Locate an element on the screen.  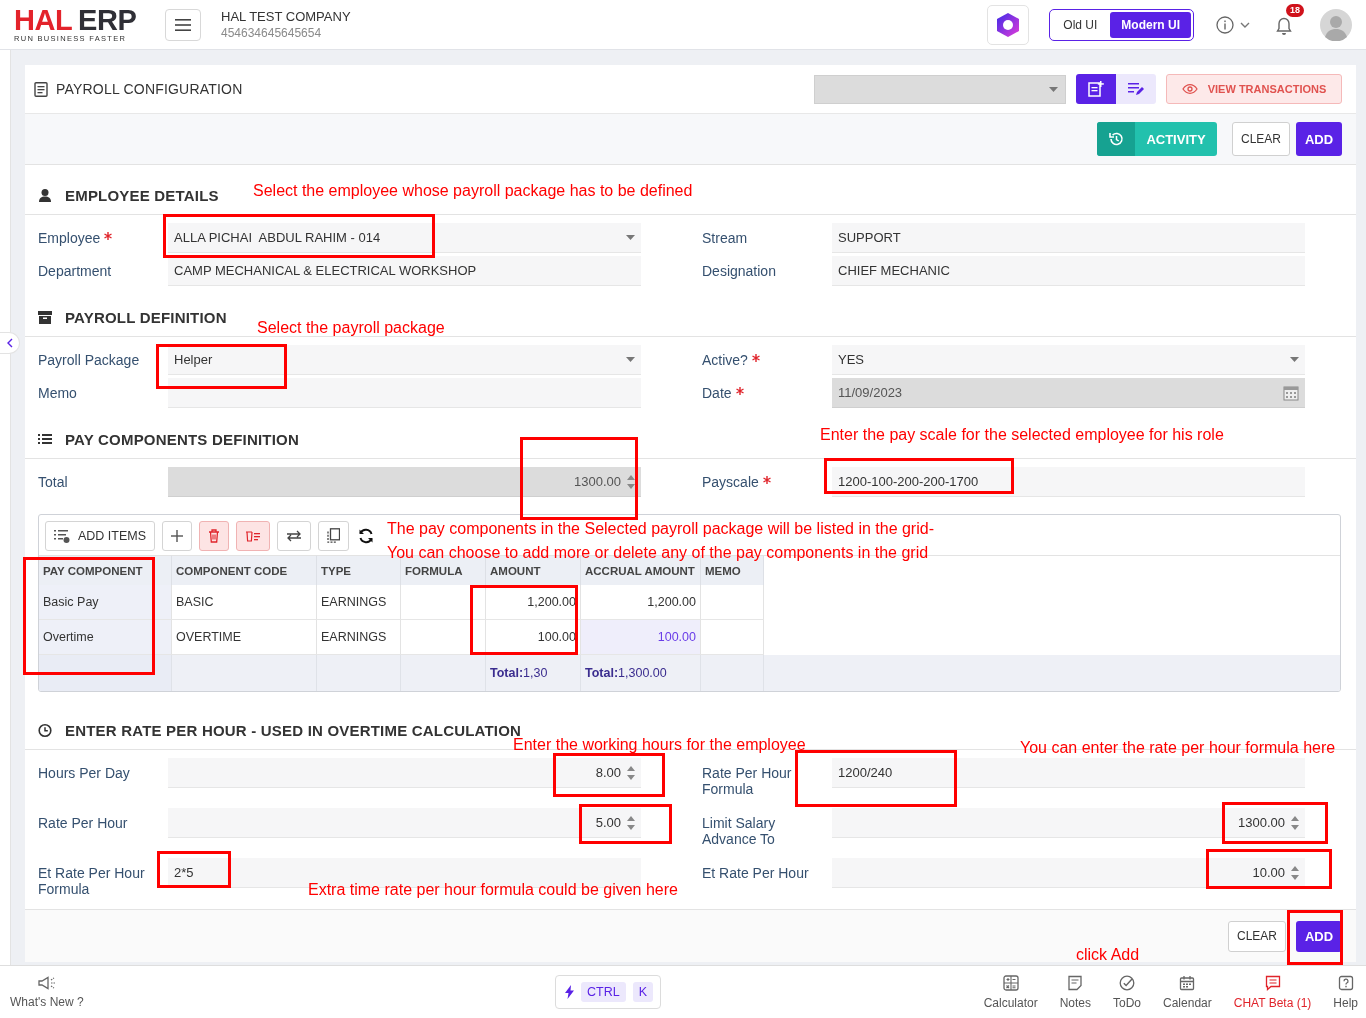
menu-button is located at coordinates (183, 24).